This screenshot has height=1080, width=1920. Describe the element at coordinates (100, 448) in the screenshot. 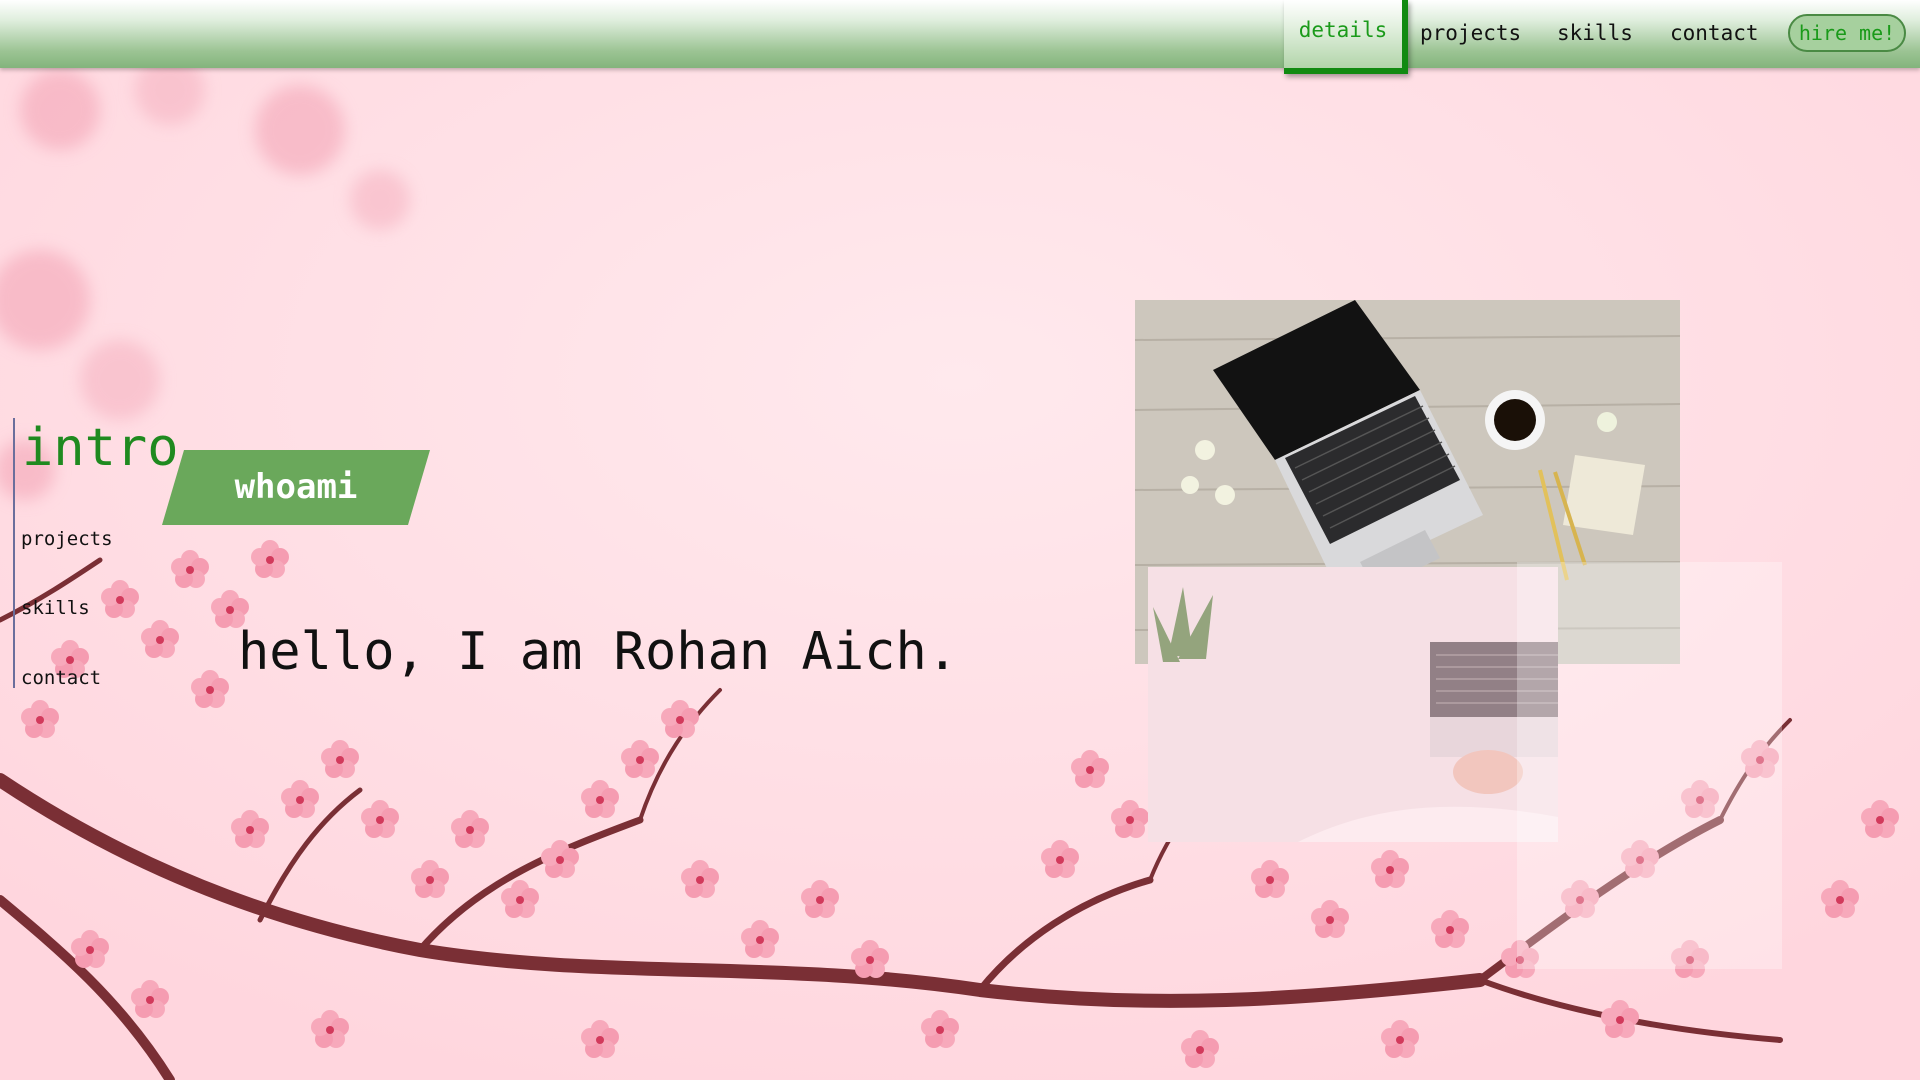

I see `side-nav-current-section: intro` at that location.